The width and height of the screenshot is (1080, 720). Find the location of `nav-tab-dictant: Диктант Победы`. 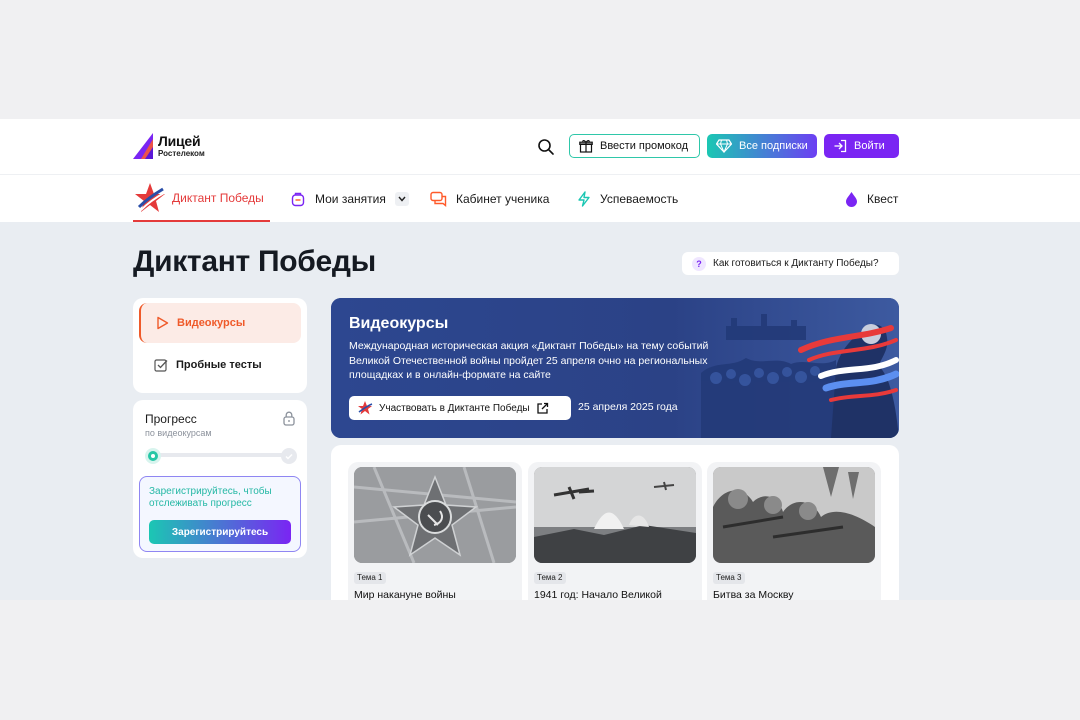

nav-tab-dictant: Диктант Победы is located at coordinates (201, 198).